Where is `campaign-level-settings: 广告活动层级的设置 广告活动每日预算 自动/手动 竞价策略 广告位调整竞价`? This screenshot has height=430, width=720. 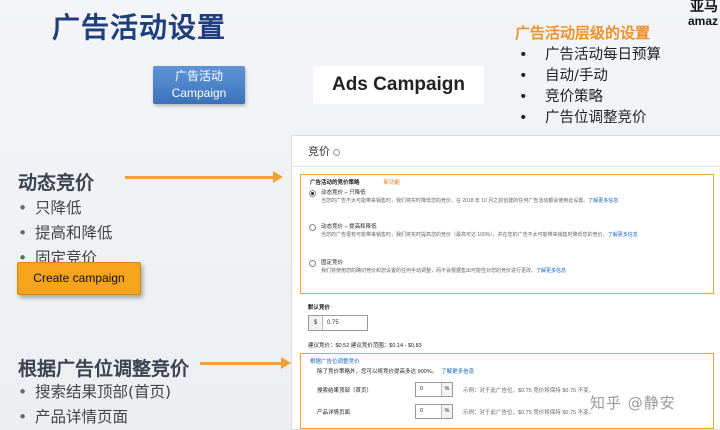
campaign-level-settings: 广告活动层级的设置 广告活动每日预算 自动/手动 竞价策略 广告位调整竞价 is located at coordinates (617, 75).